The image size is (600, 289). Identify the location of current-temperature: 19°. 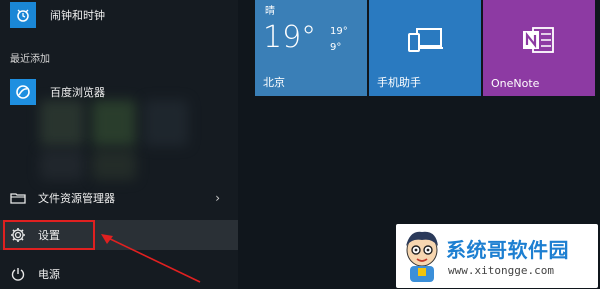
(290, 37).